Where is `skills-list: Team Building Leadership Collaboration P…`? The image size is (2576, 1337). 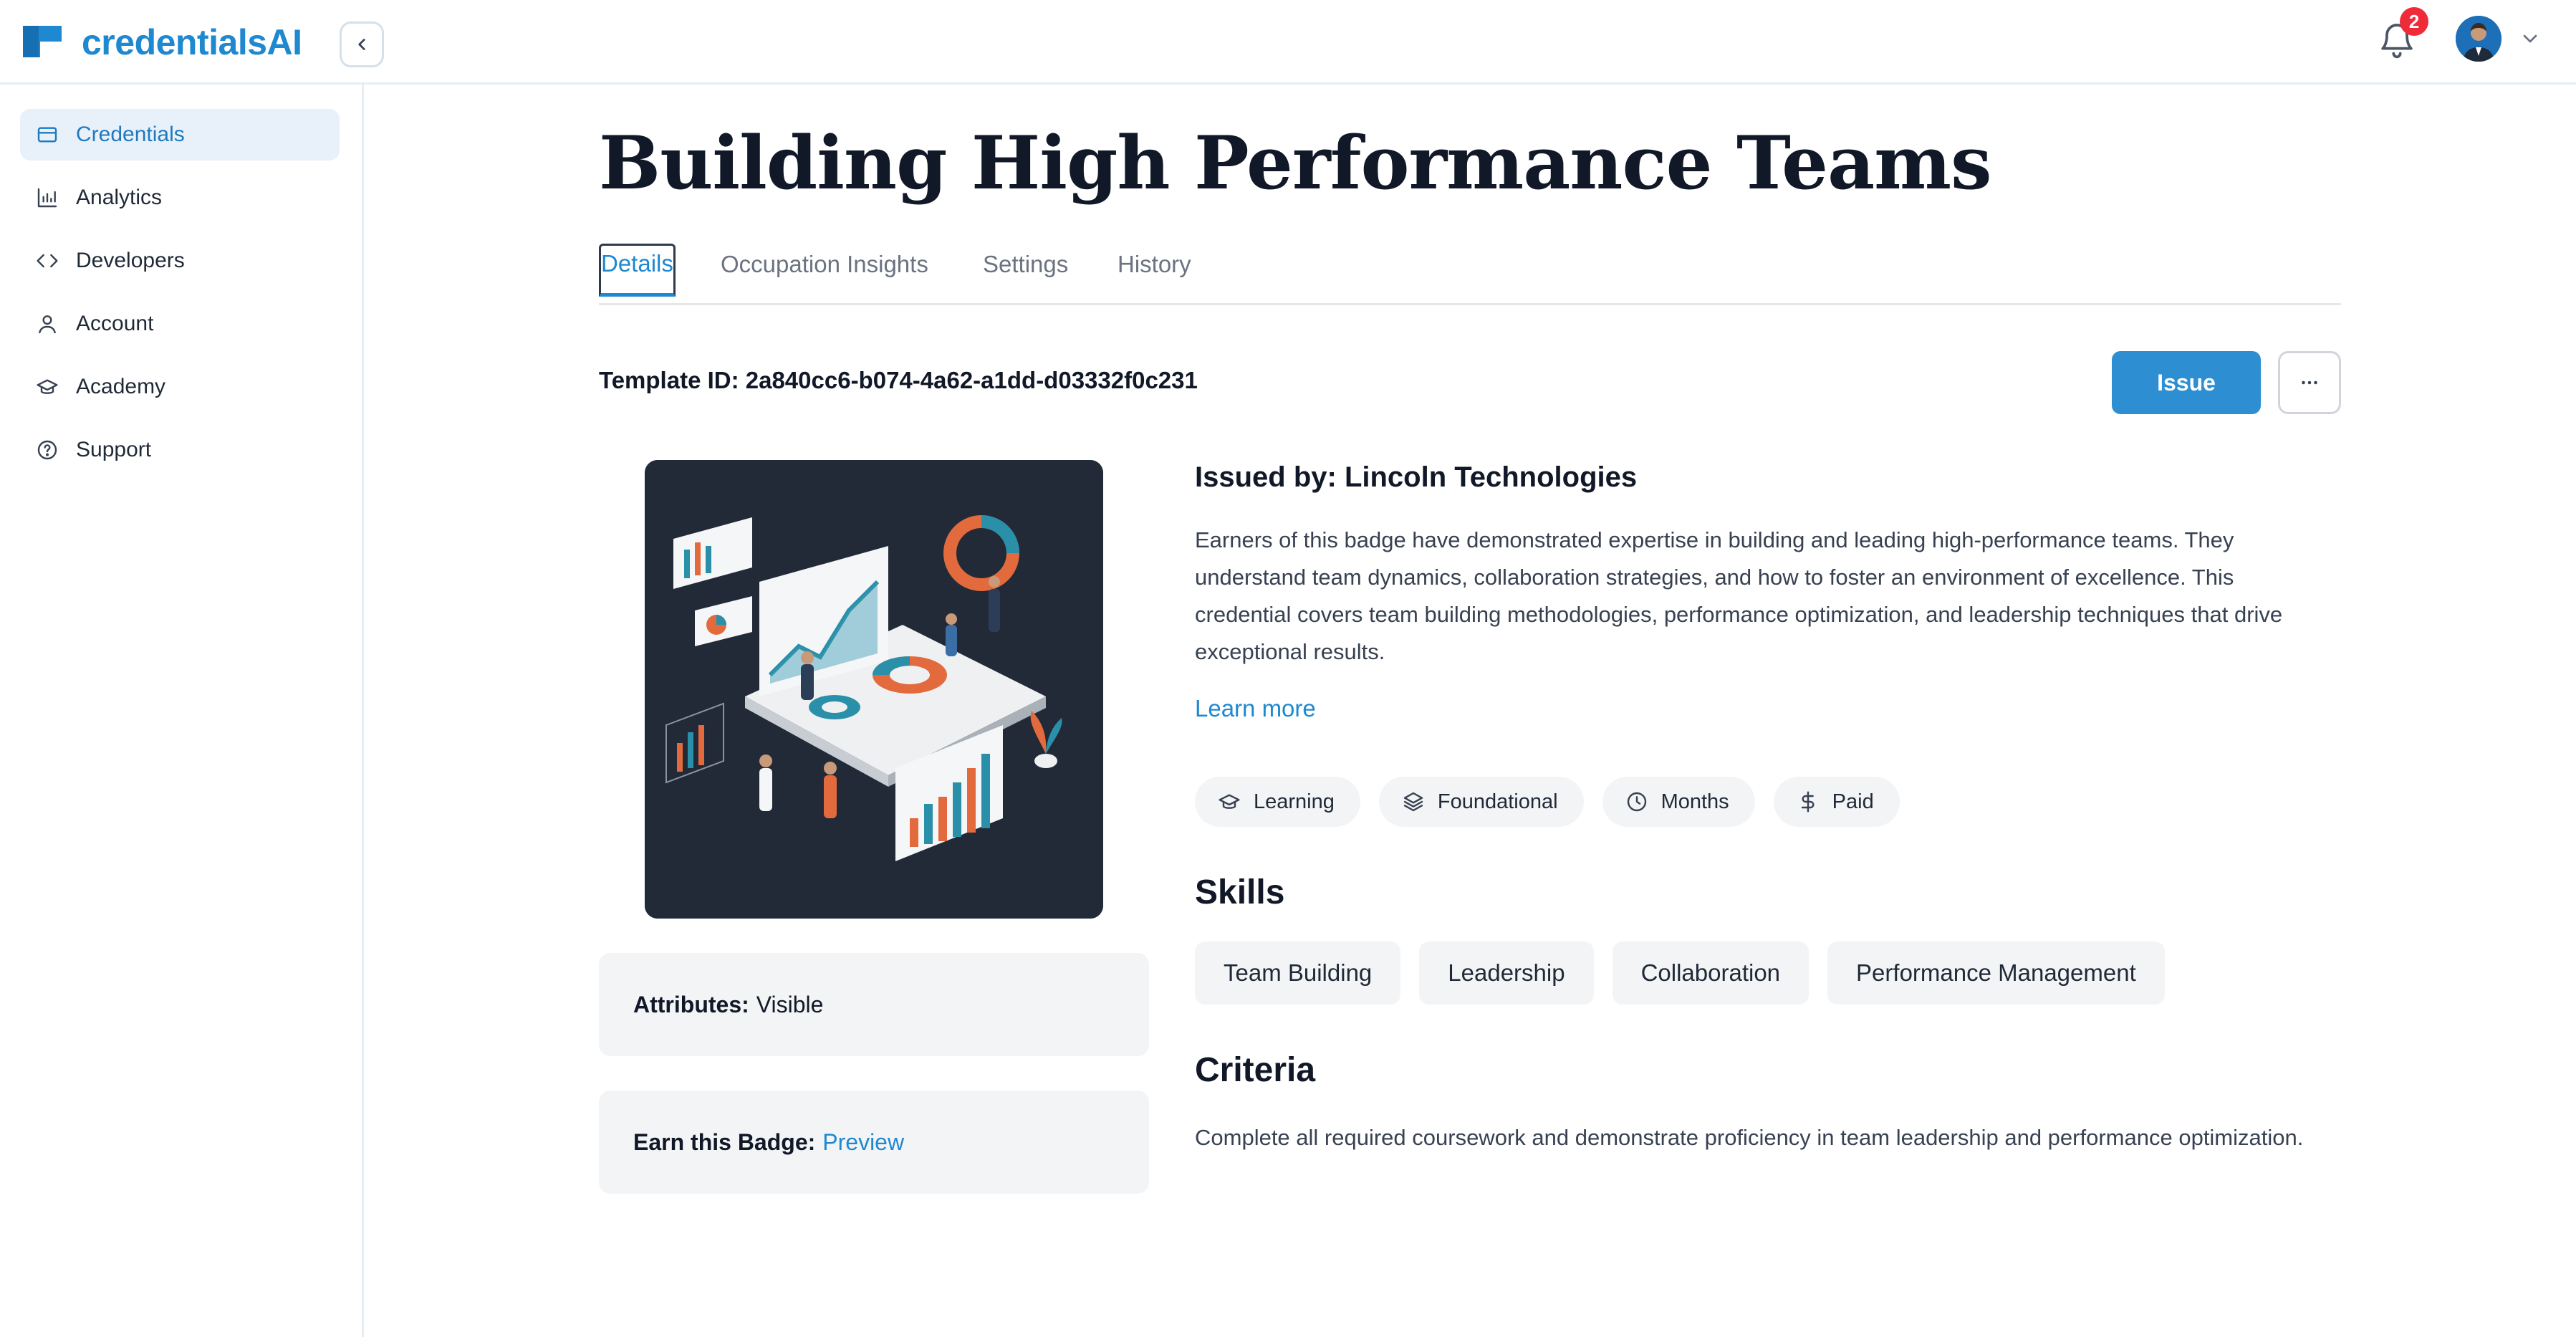
skills-list: Team Building Leadership Collaboration P… is located at coordinates (1680, 973).